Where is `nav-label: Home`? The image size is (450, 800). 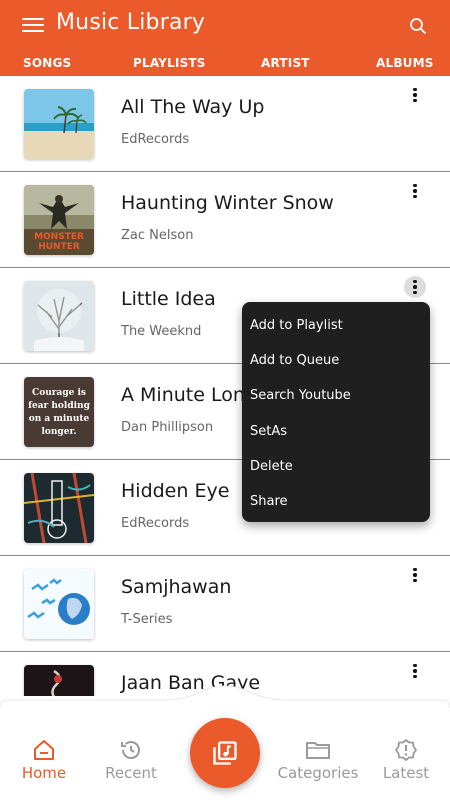
nav-label: Home is located at coordinates (44, 773).